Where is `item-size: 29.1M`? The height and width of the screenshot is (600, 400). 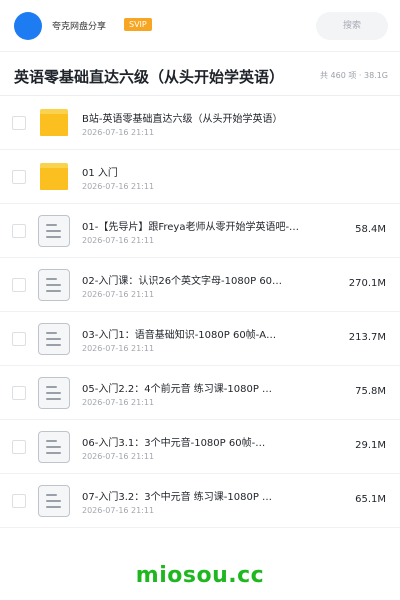
item-size: 29.1M is located at coordinates (370, 445).